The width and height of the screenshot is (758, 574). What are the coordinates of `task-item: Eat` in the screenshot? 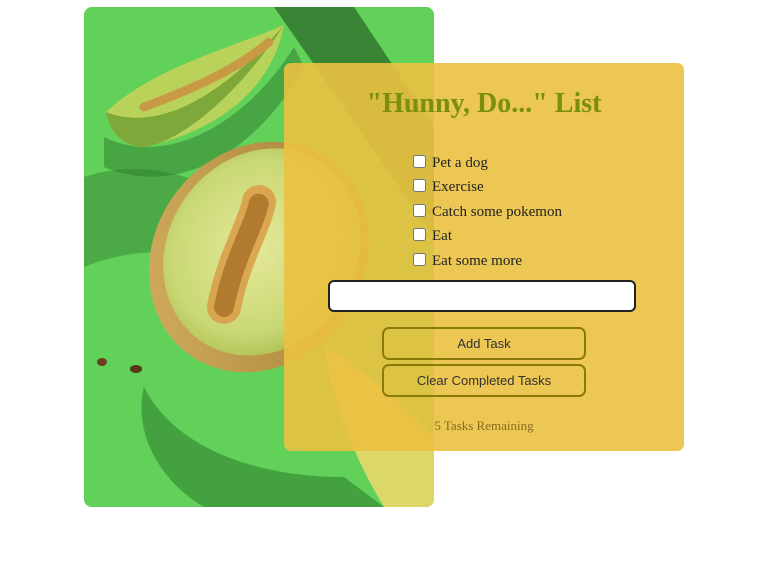 It's located at (486, 237).